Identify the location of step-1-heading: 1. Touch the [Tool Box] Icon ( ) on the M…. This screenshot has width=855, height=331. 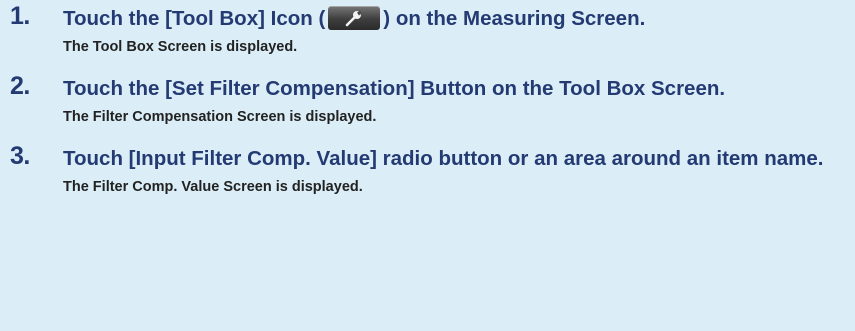
(427, 17).